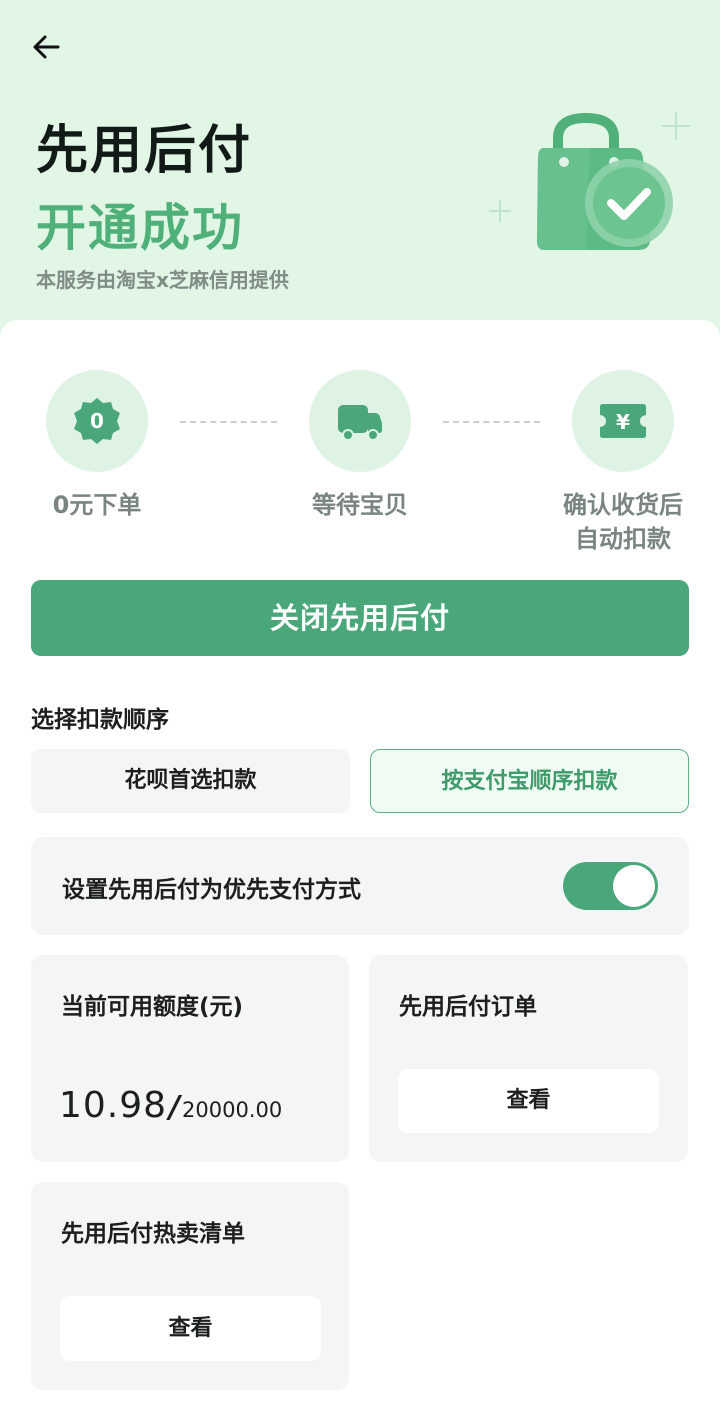 The image size is (720, 1405). I want to click on view-hot-list-button: 查看, so click(190, 1328).